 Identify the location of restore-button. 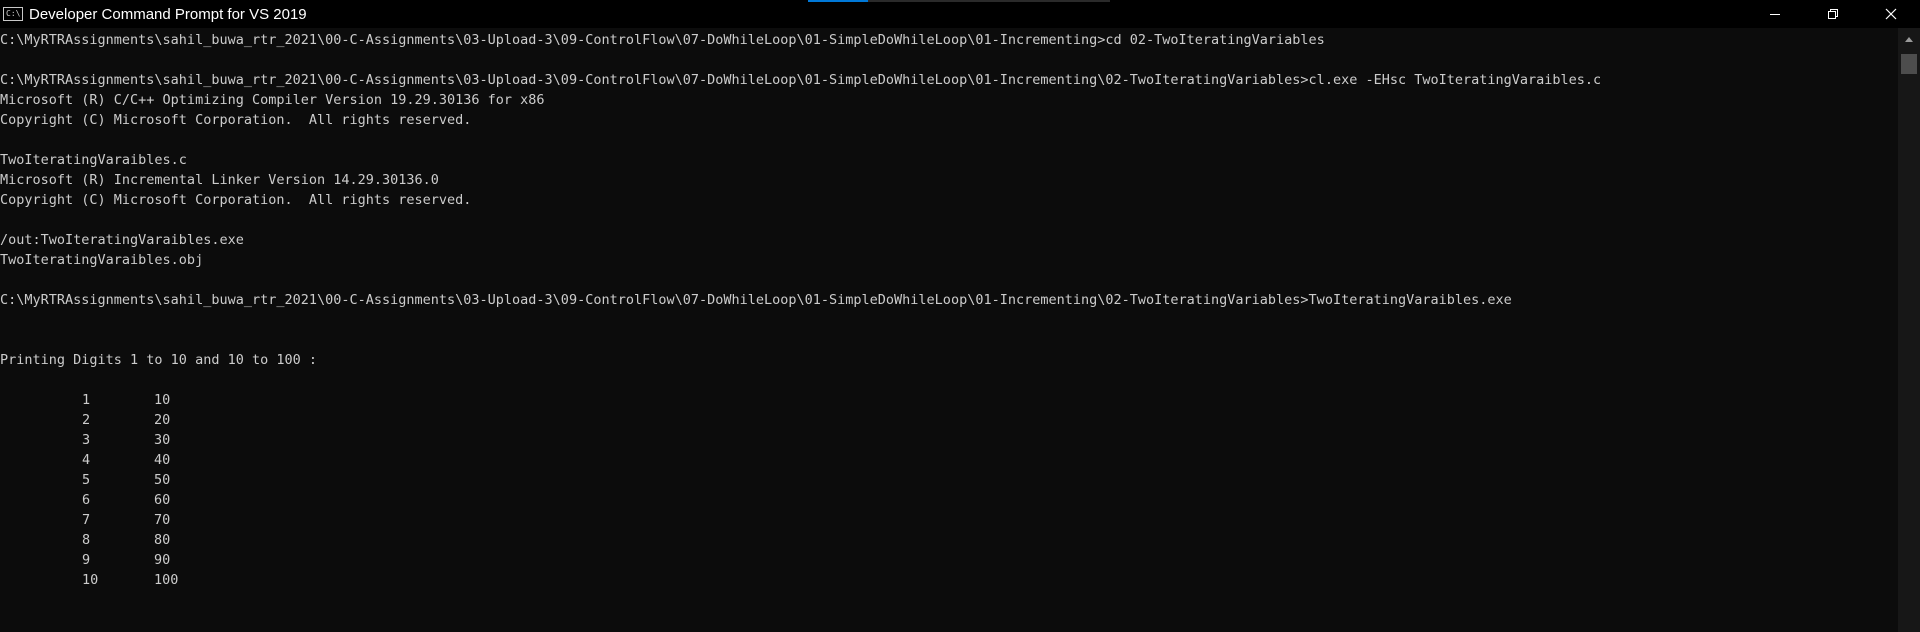
(1833, 14).